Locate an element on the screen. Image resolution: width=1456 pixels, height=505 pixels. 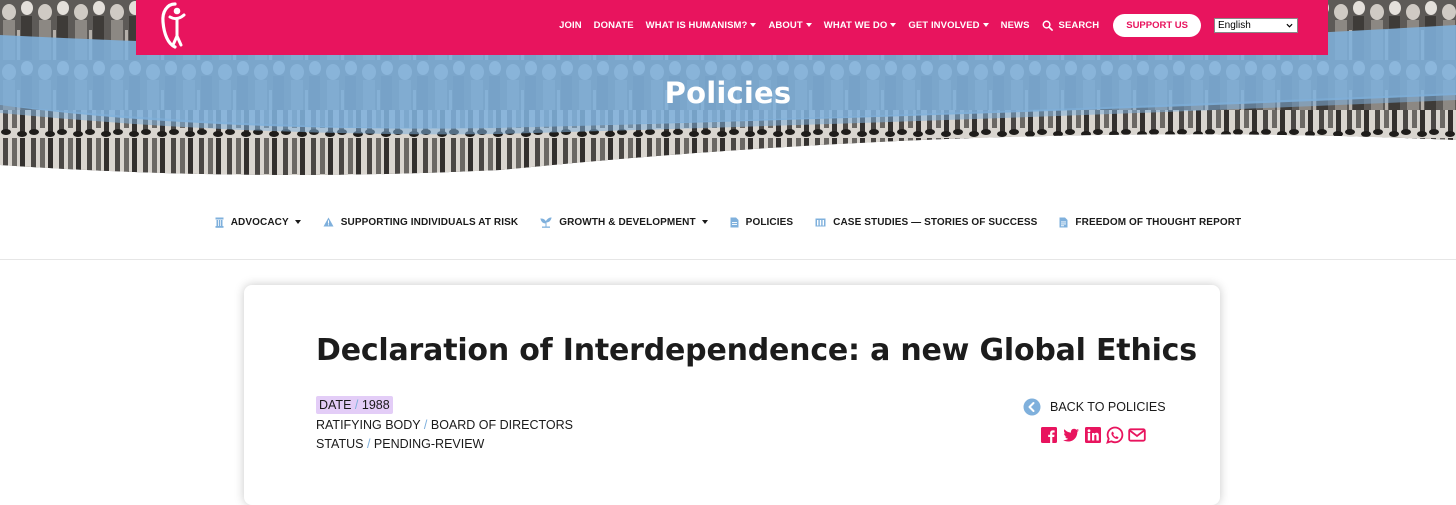
subnav-advocacy: ADVOCACY is located at coordinates (258, 222).